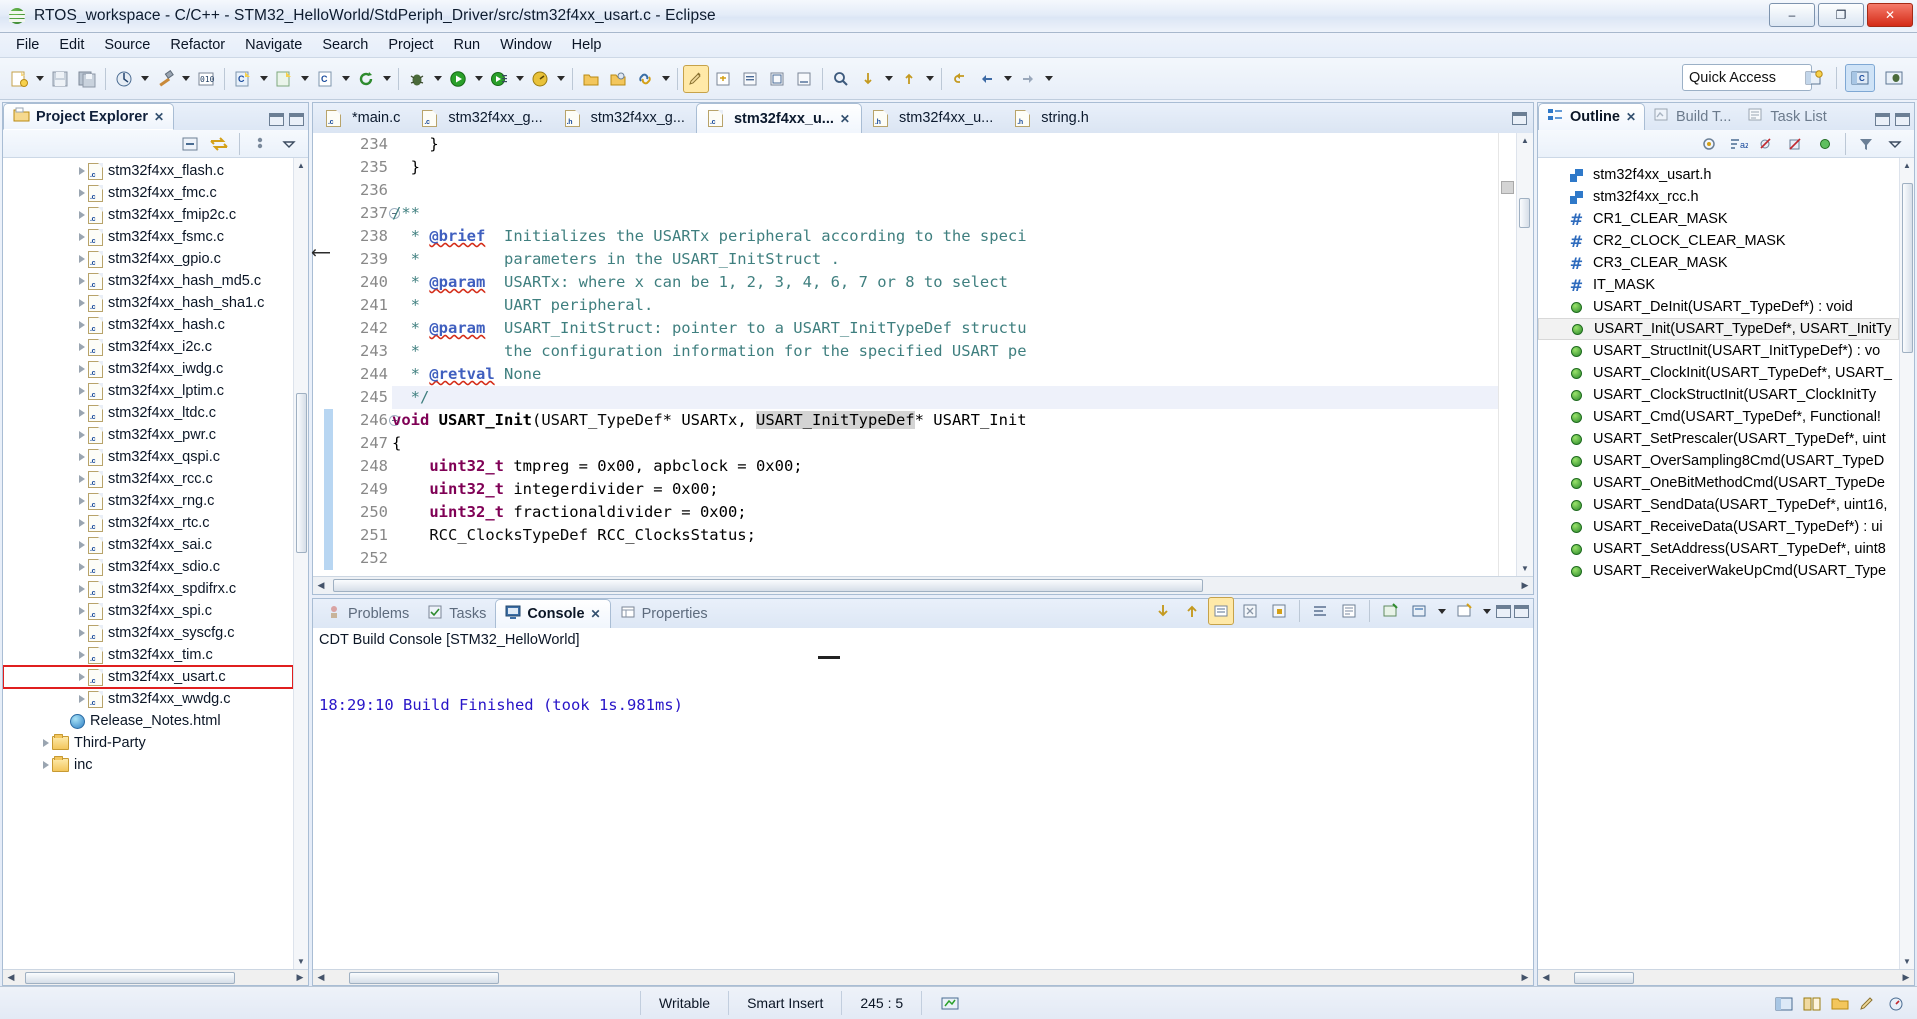 The height and width of the screenshot is (1019, 1917). What do you see at coordinates (618, 79) in the screenshot?
I see `open-type-icon` at bounding box center [618, 79].